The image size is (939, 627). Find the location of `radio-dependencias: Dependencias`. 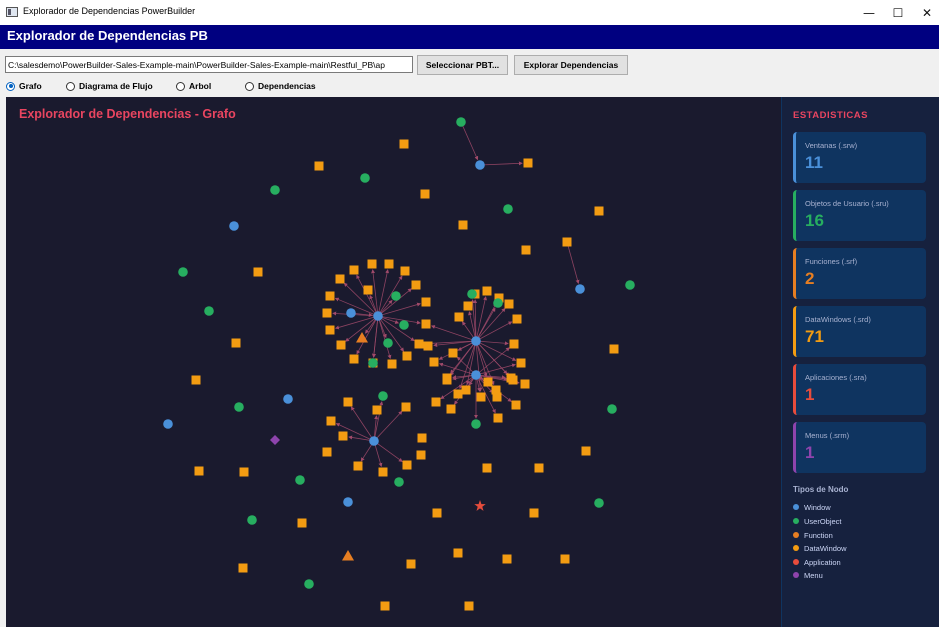

radio-dependencias: Dependencias is located at coordinates (280, 86).